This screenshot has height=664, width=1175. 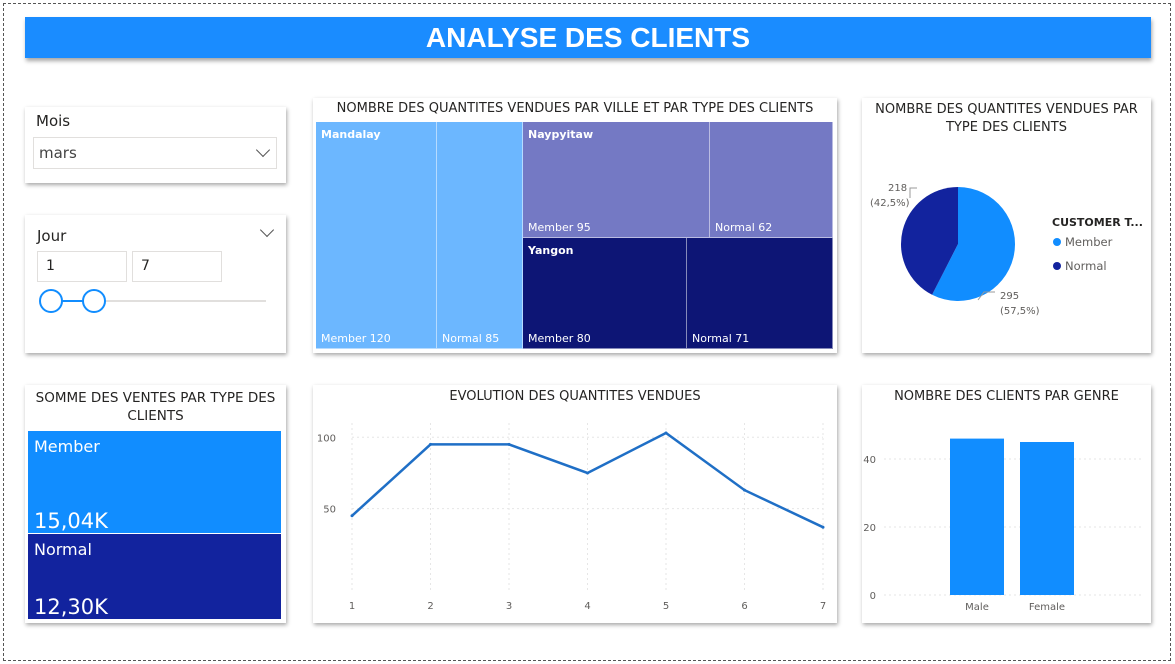 I want to click on line-xtick-label: 4, so click(x=587, y=606).